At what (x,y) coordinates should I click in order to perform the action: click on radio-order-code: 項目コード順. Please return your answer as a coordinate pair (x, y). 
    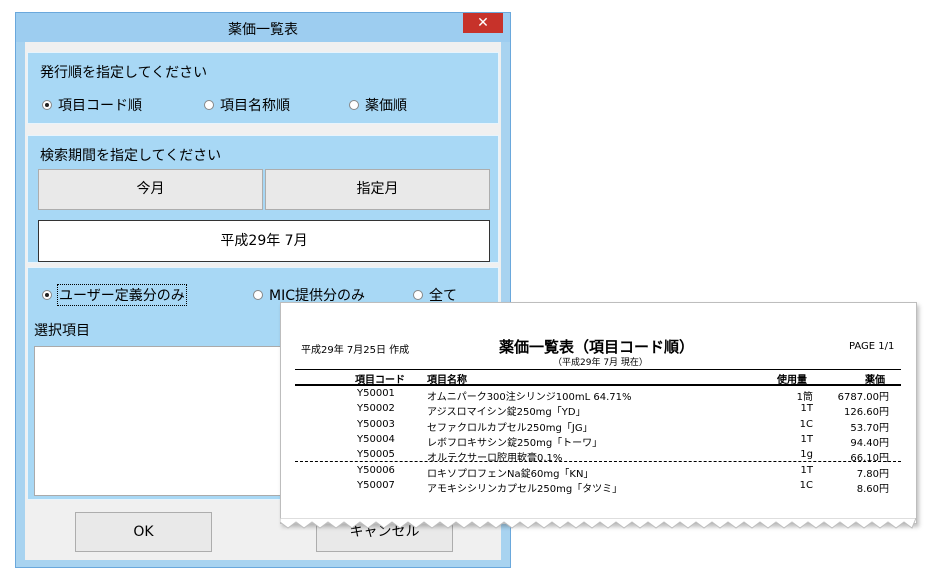
    Looking at the image, I should click on (92, 105).